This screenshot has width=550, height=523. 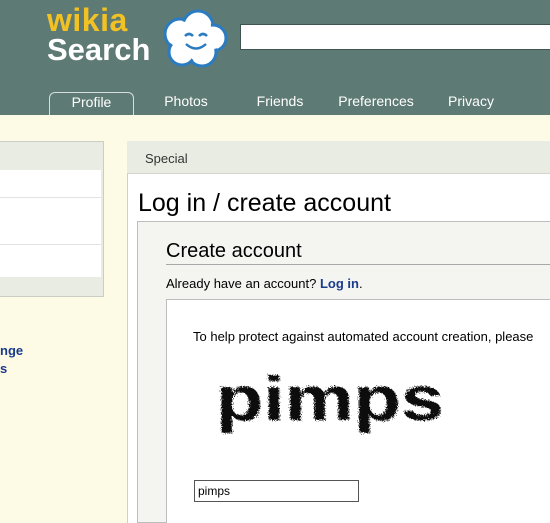 I want to click on breadcrumb: Special, so click(x=166, y=158).